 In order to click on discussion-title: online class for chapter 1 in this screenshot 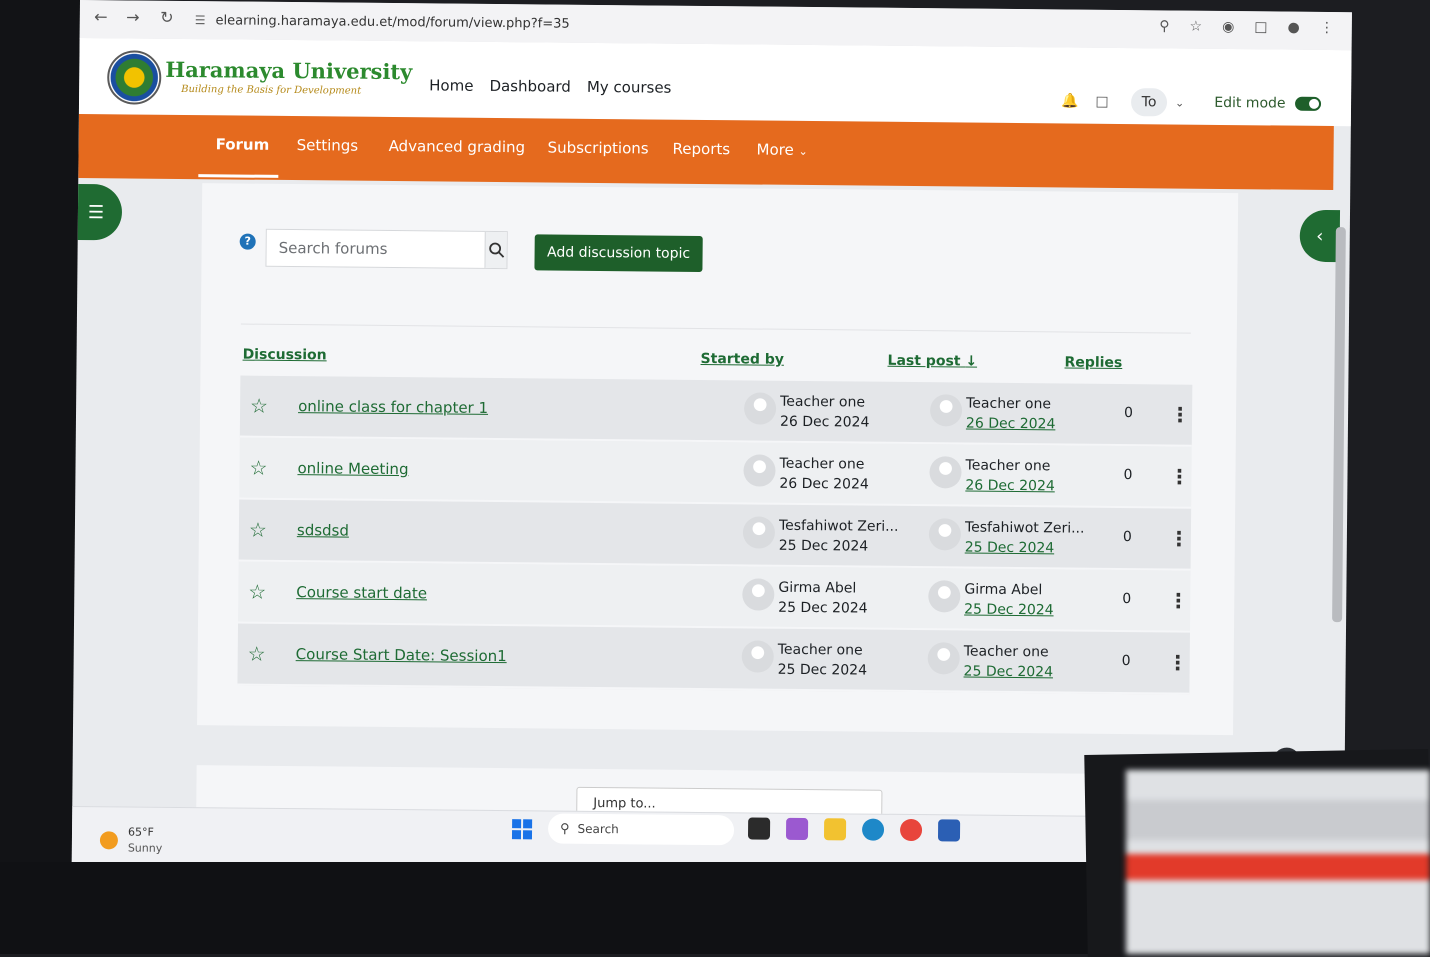, I will do `click(393, 407)`.